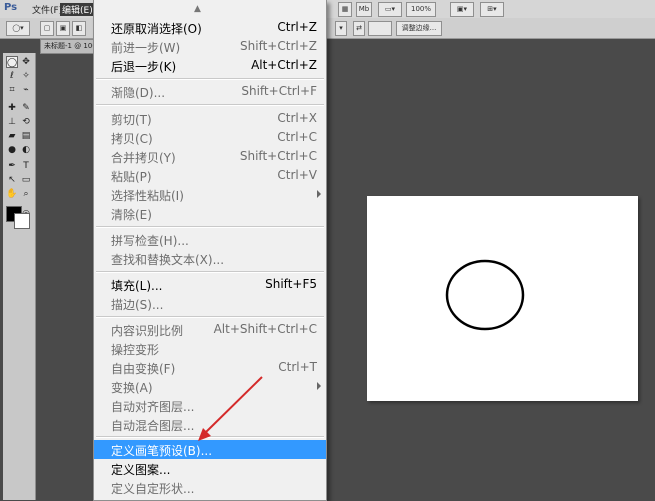 The height and width of the screenshot is (501, 655). I want to click on annotation-arrow-line, so click(233, 405).